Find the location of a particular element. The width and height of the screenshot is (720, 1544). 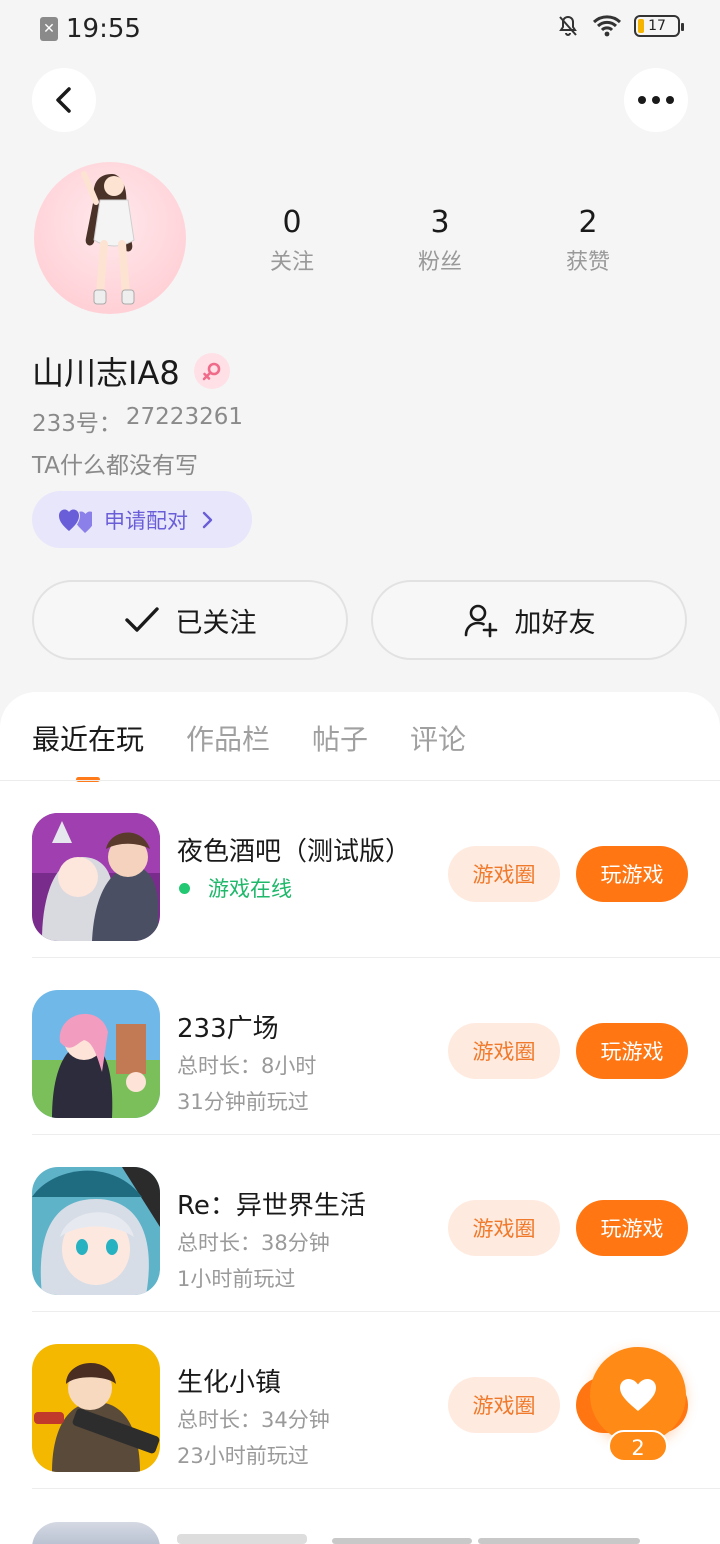

mute-icon is located at coordinates (568, 25).